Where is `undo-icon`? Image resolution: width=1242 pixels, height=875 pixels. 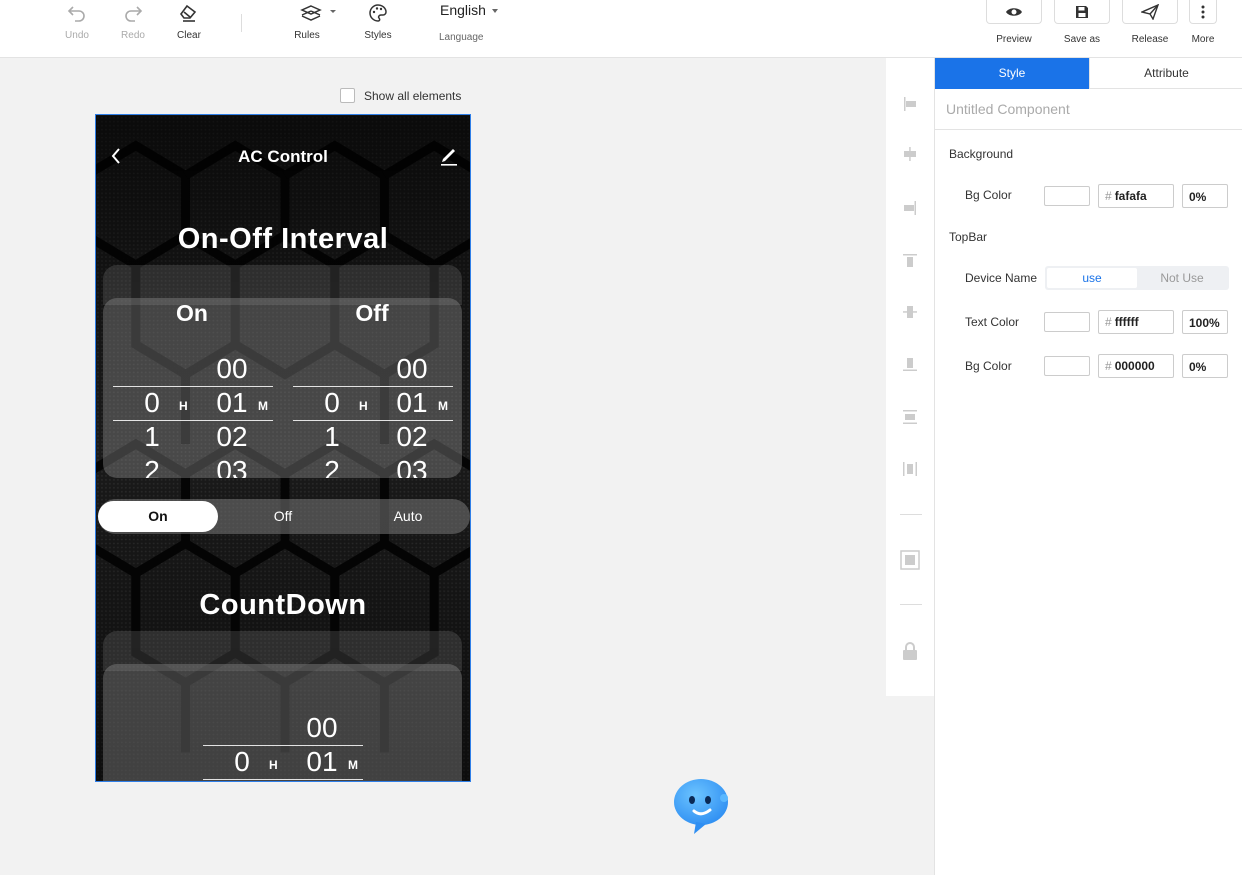 undo-icon is located at coordinates (77, 14).